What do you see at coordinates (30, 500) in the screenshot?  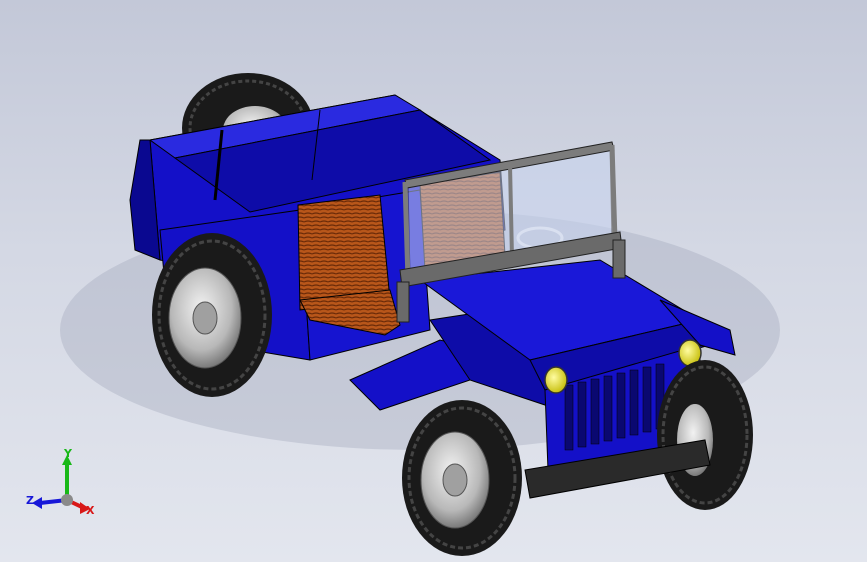 I see `z-axis-label: Z` at bounding box center [30, 500].